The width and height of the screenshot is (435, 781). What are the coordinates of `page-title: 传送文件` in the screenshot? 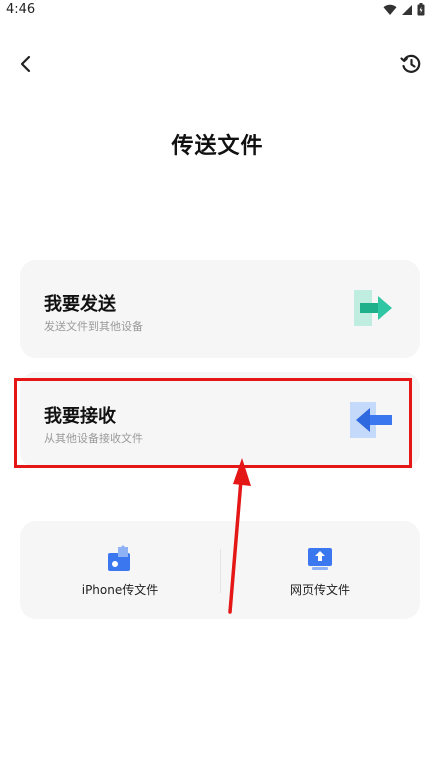 It's located at (217, 146).